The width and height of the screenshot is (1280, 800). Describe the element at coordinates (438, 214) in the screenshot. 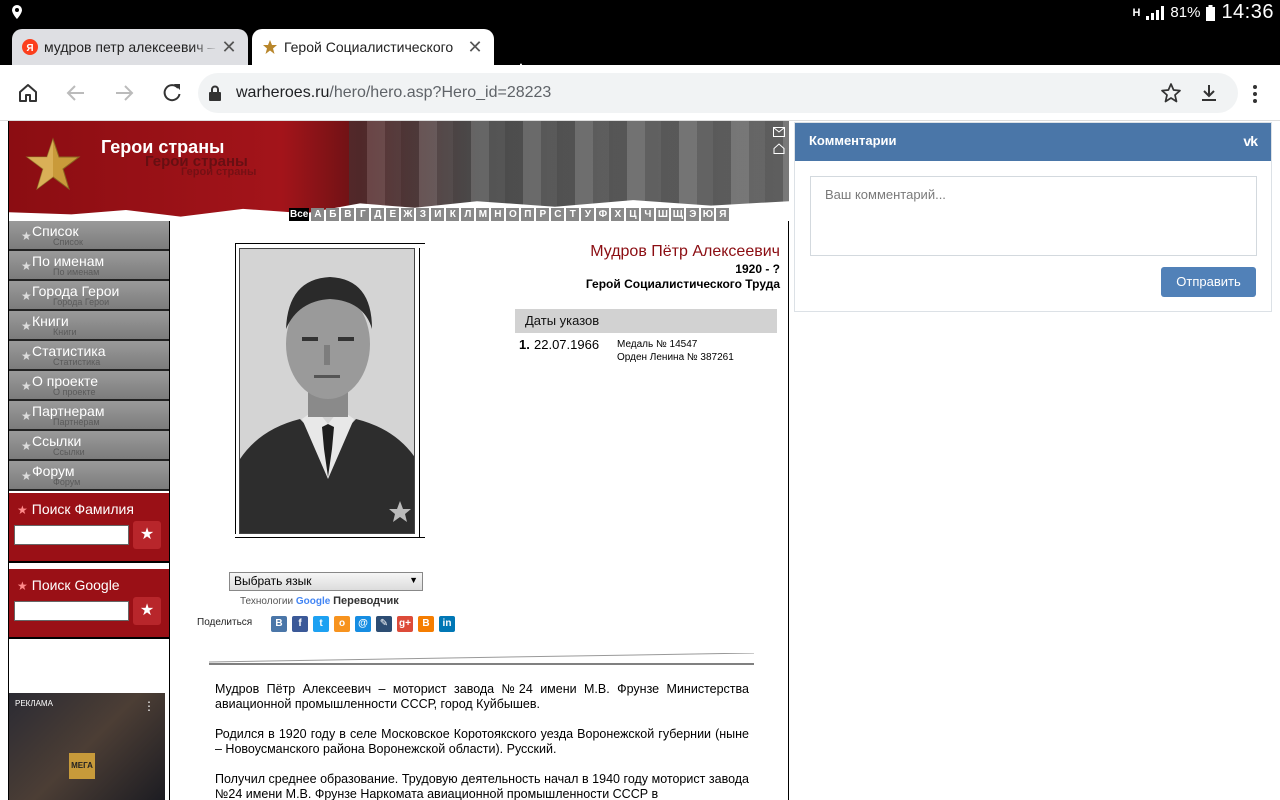

I see `alphabet-letter: И` at that location.